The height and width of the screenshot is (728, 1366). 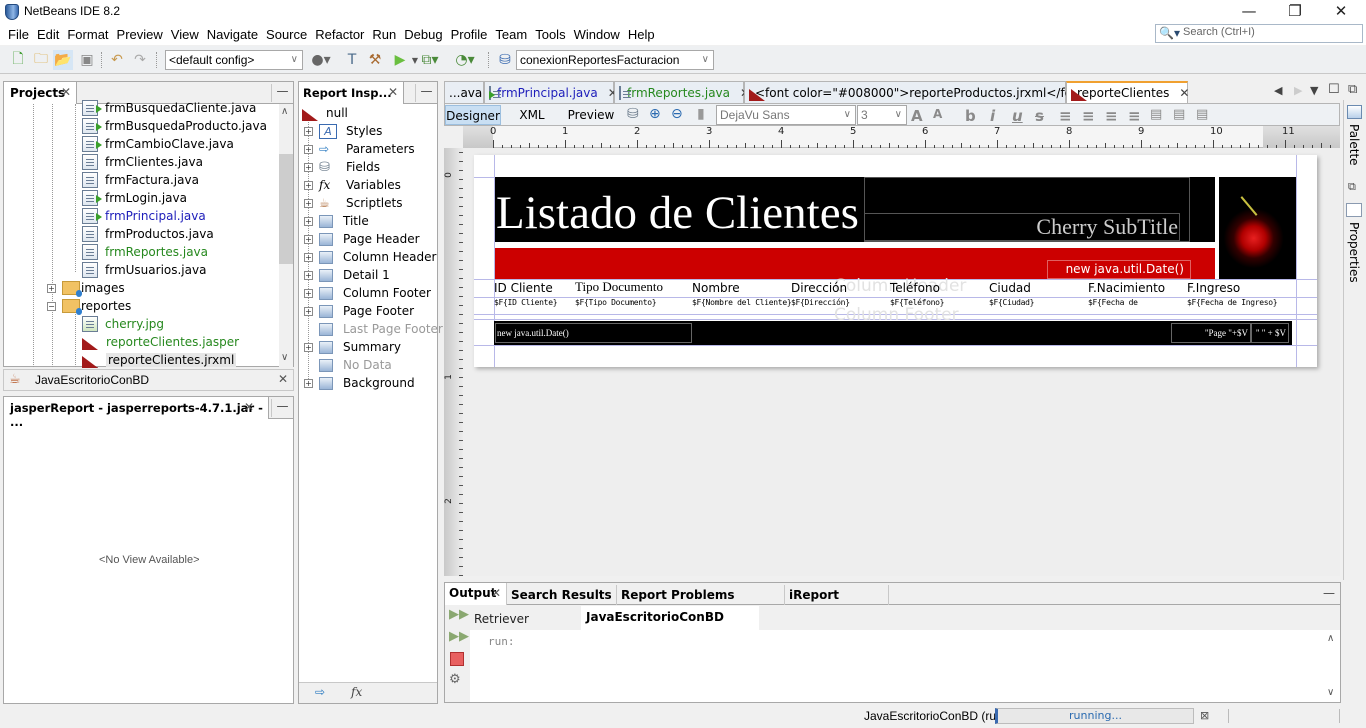 I want to click on close-button: ✕, so click(x=1341, y=11).